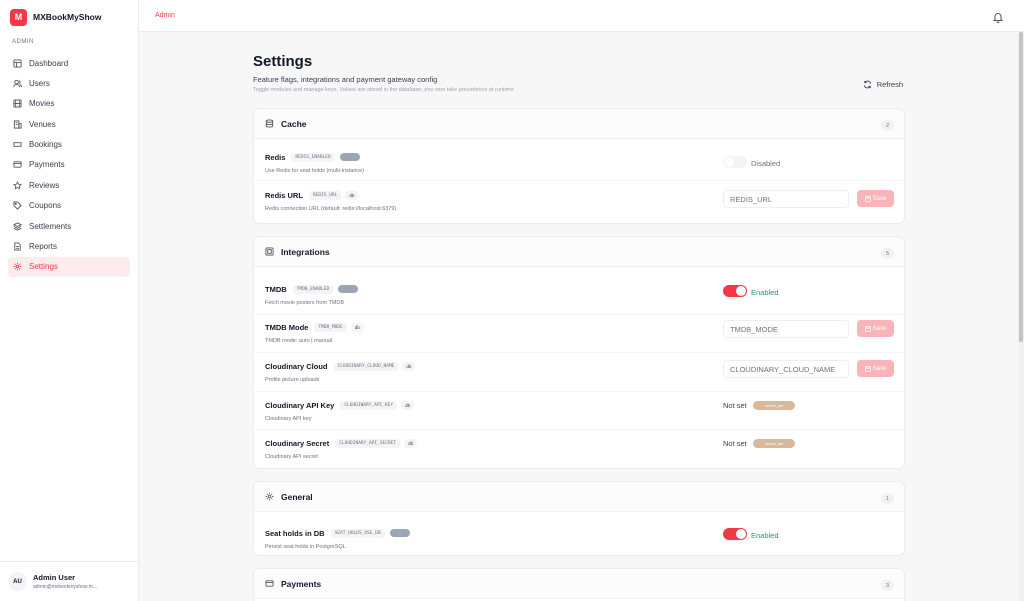 Image resolution: width=1024 pixels, height=601 pixels. Describe the element at coordinates (579, 497) in the screenshot. I see `general-section-header: General 1` at that location.